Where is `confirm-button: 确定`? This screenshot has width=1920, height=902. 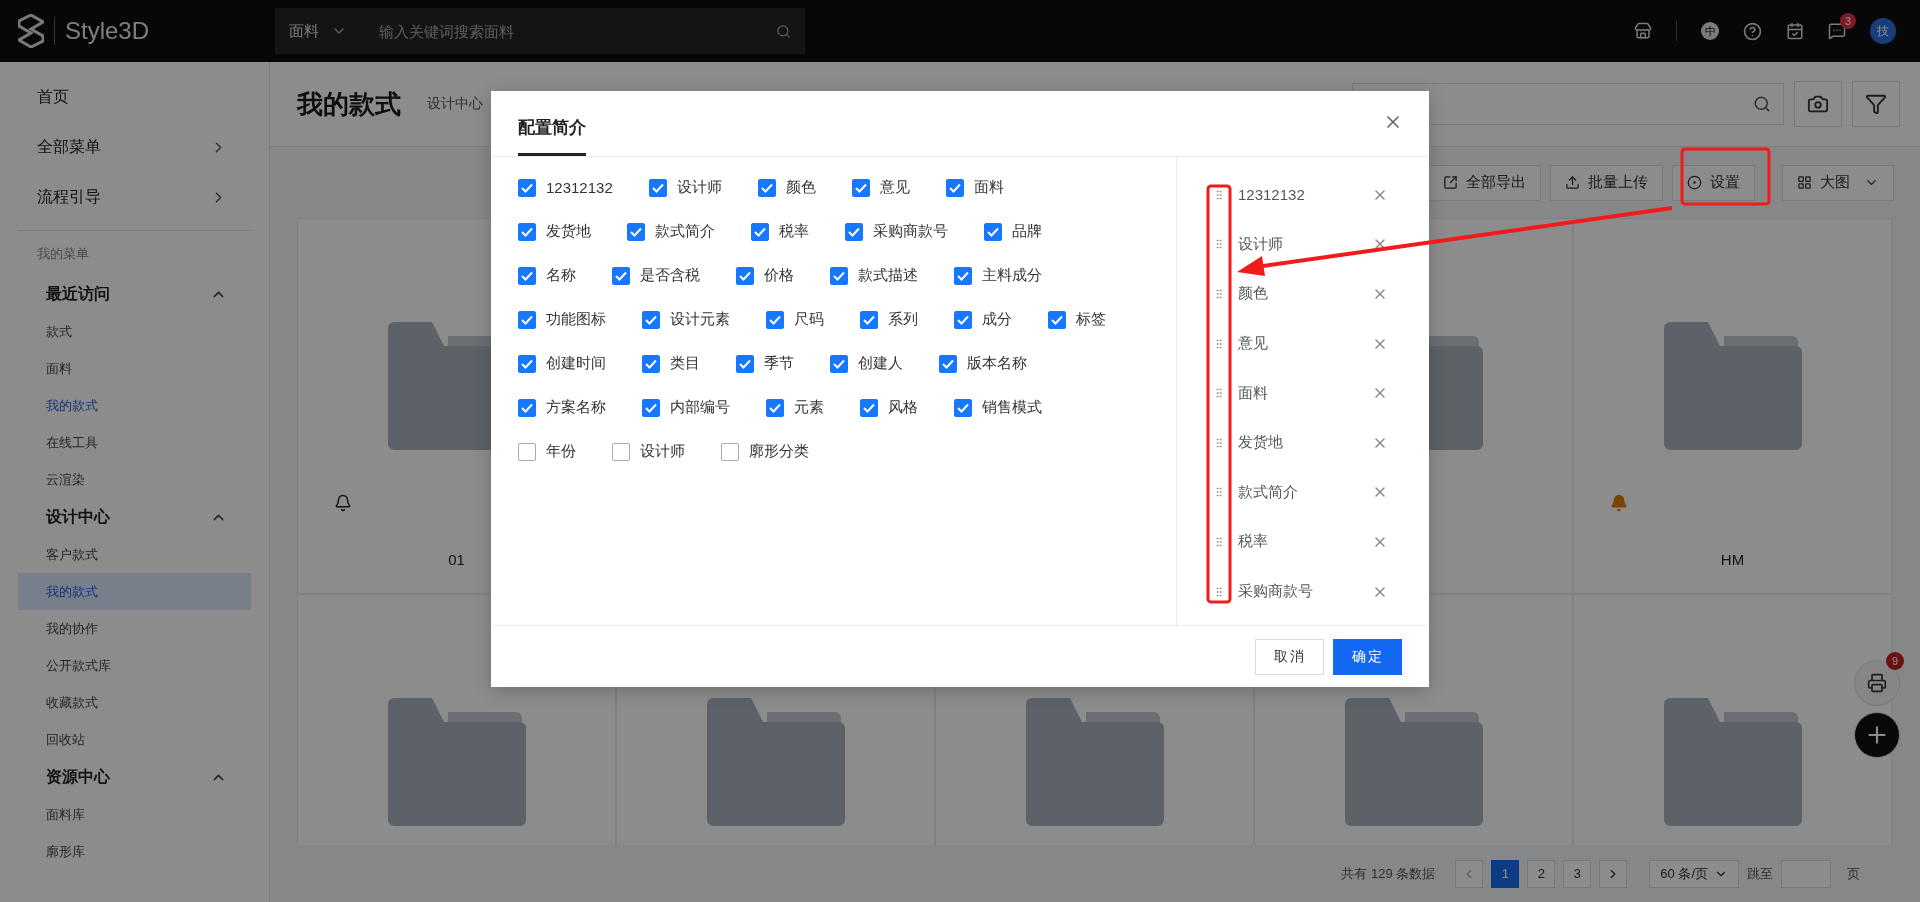 confirm-button: 确定 is located at coordinates (1367, 656).